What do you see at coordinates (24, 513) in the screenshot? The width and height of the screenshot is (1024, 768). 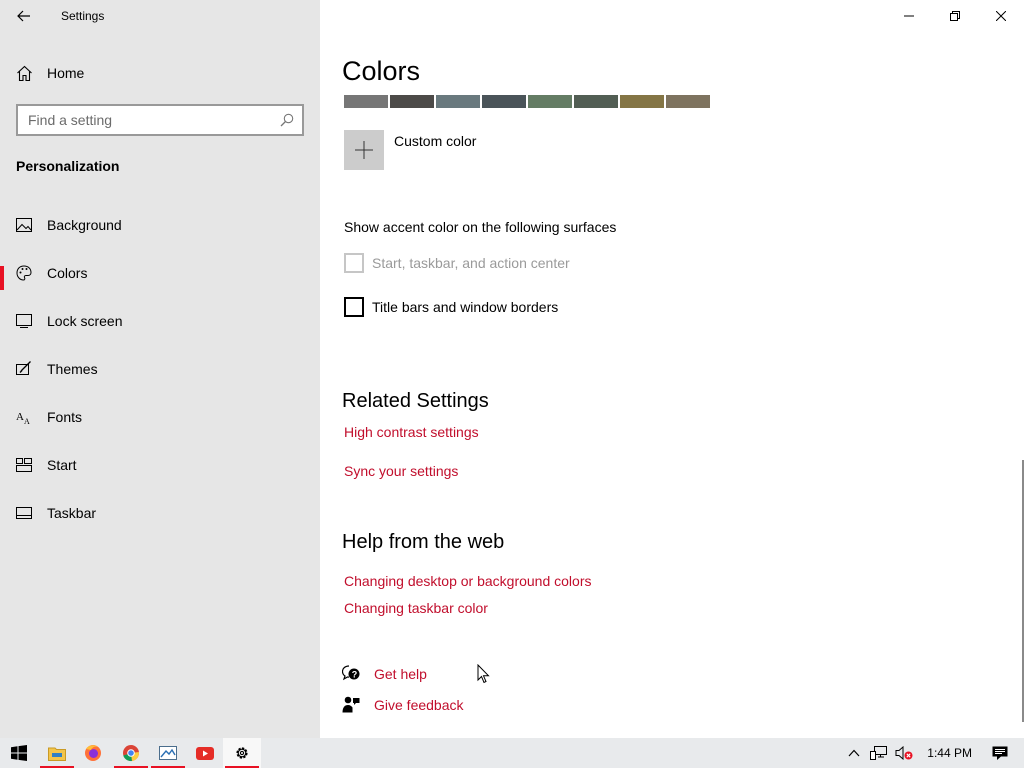 I see `taskbar-icon` at bounding box center [24, 513].